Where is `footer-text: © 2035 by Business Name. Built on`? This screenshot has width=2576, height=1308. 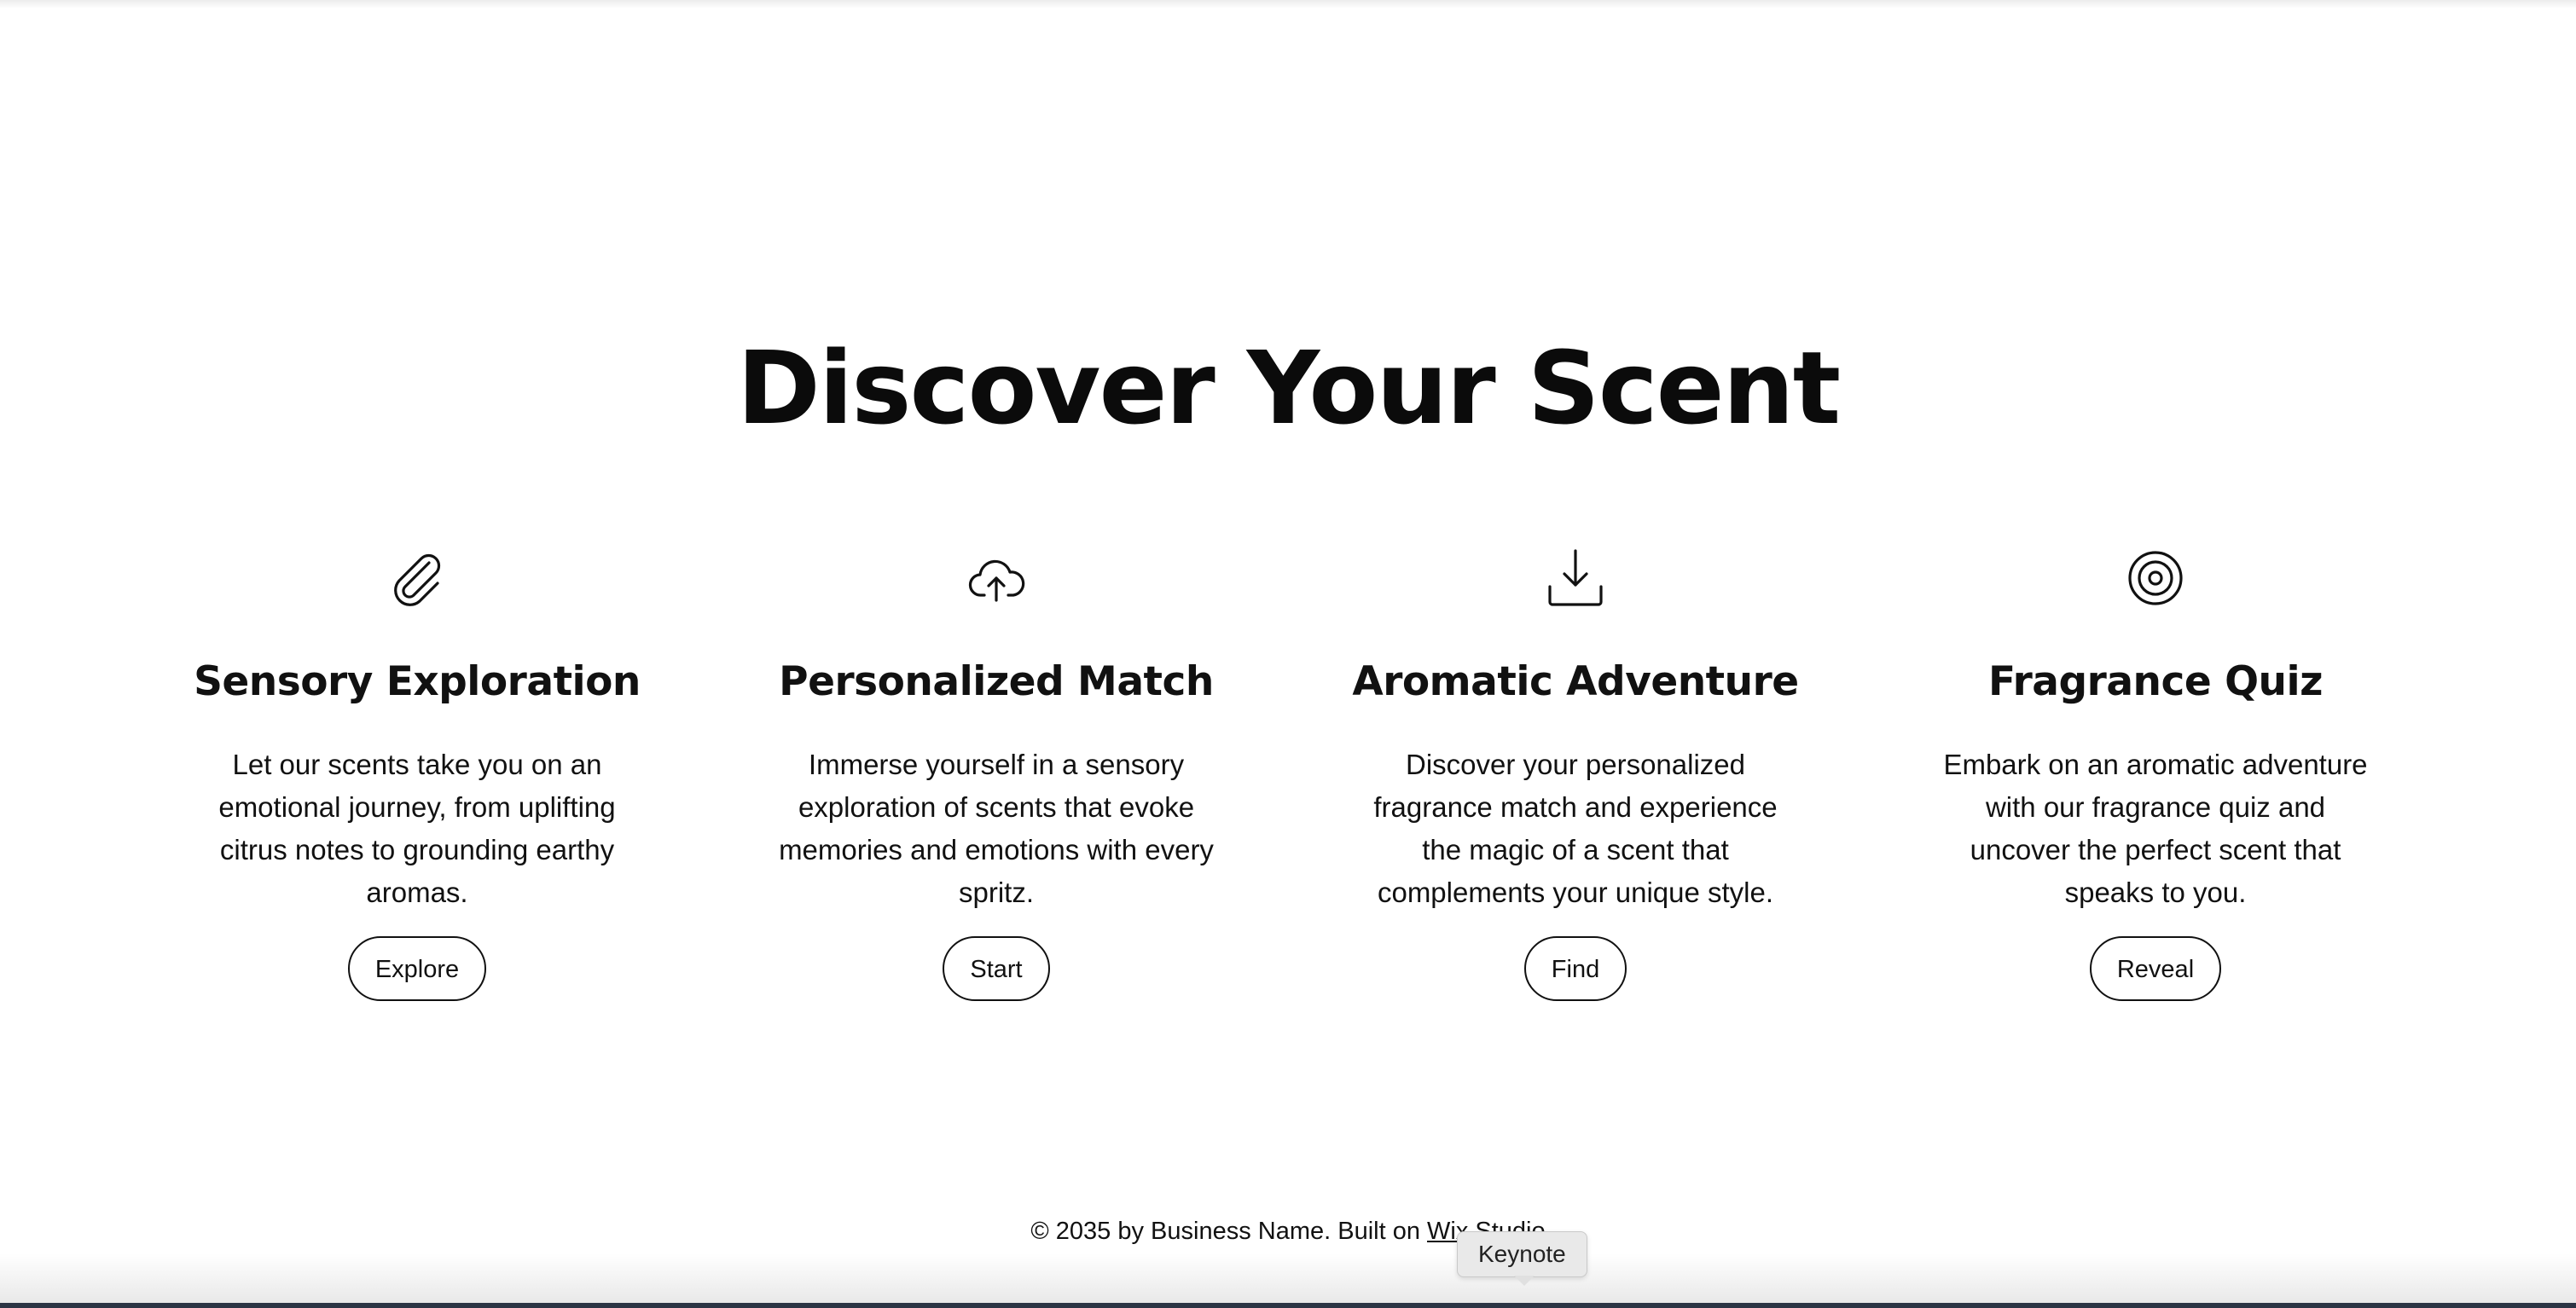 footer-text: © 2035 by Business Name. Built on is located at coordinates (1229, 1231).